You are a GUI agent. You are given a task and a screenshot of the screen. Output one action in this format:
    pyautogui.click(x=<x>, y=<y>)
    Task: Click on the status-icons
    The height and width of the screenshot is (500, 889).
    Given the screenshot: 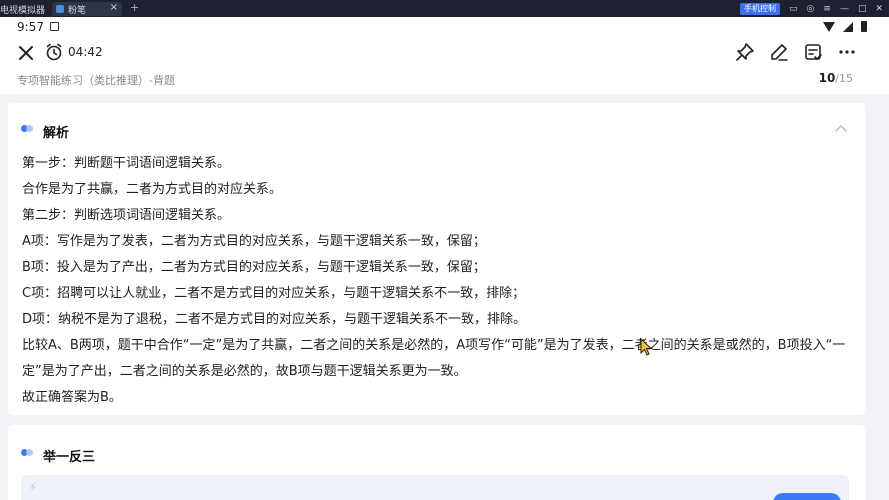 What is the action you would take?
    pyautogui.click(x=845, y=26)
    